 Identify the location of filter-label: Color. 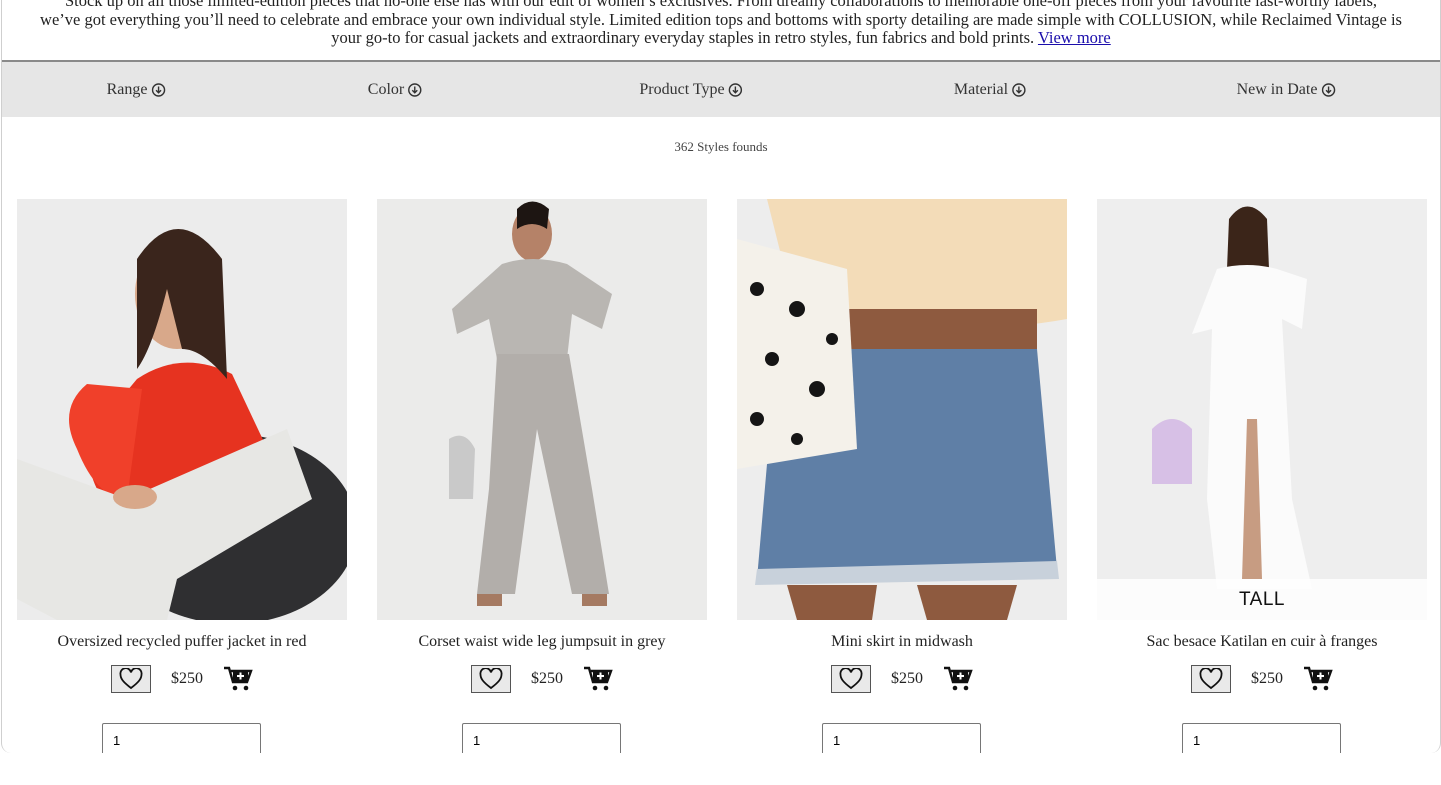
(386, 89).